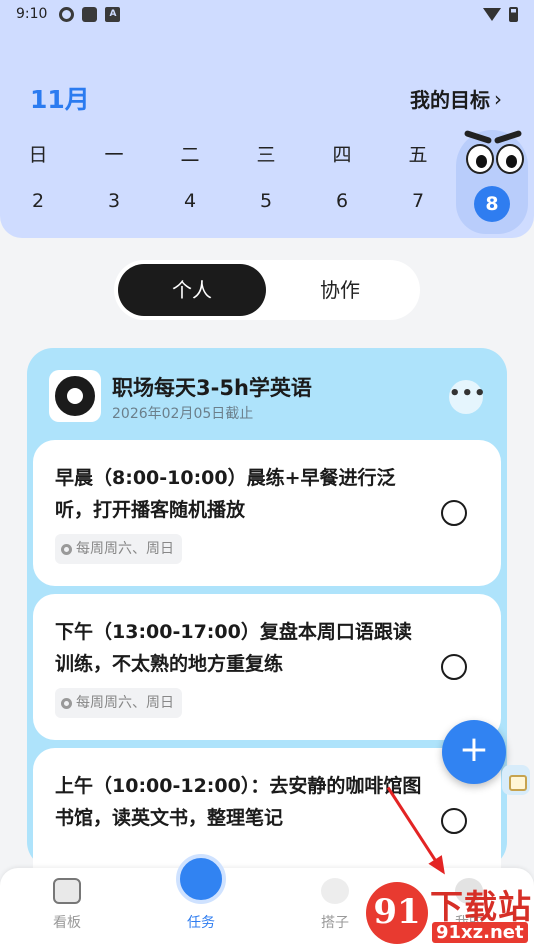 The width and height of the screenshot is (534, 950). Describe the element at coordinates (60, 98) in the screenshot. I see `month-label: 11月` at that location.